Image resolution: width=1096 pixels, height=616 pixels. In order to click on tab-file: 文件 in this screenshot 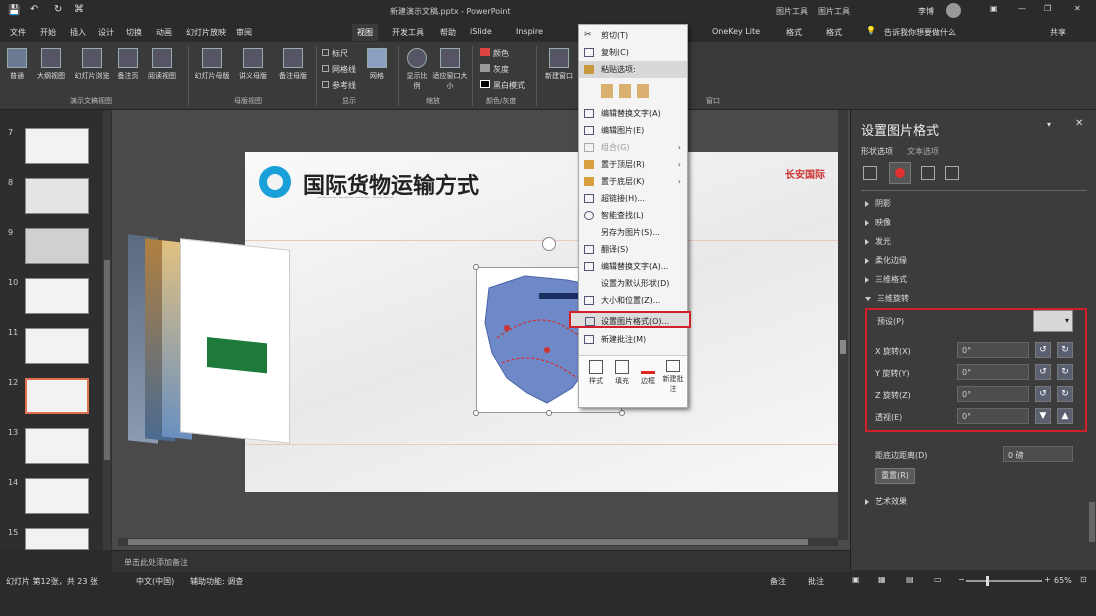, I will do `click(18, 32)`.